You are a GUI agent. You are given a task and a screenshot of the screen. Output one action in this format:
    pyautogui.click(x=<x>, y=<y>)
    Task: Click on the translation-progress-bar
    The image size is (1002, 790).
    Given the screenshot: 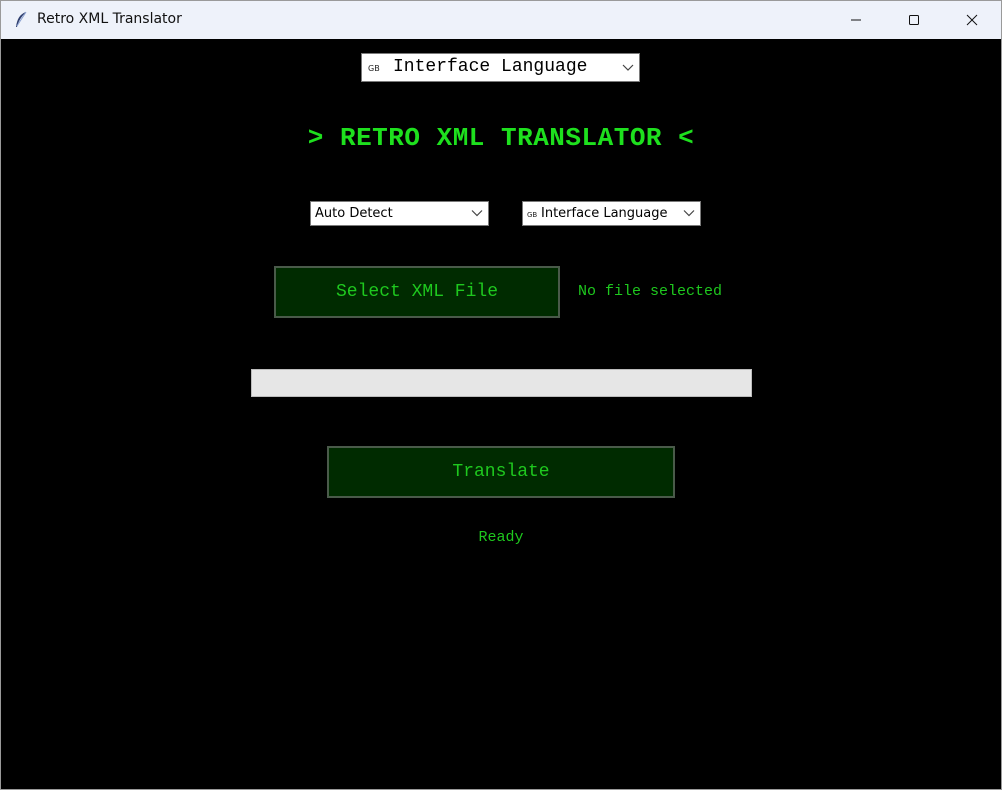 What is the action you would take?
    pyautogui.click(x=501, y=383)
    